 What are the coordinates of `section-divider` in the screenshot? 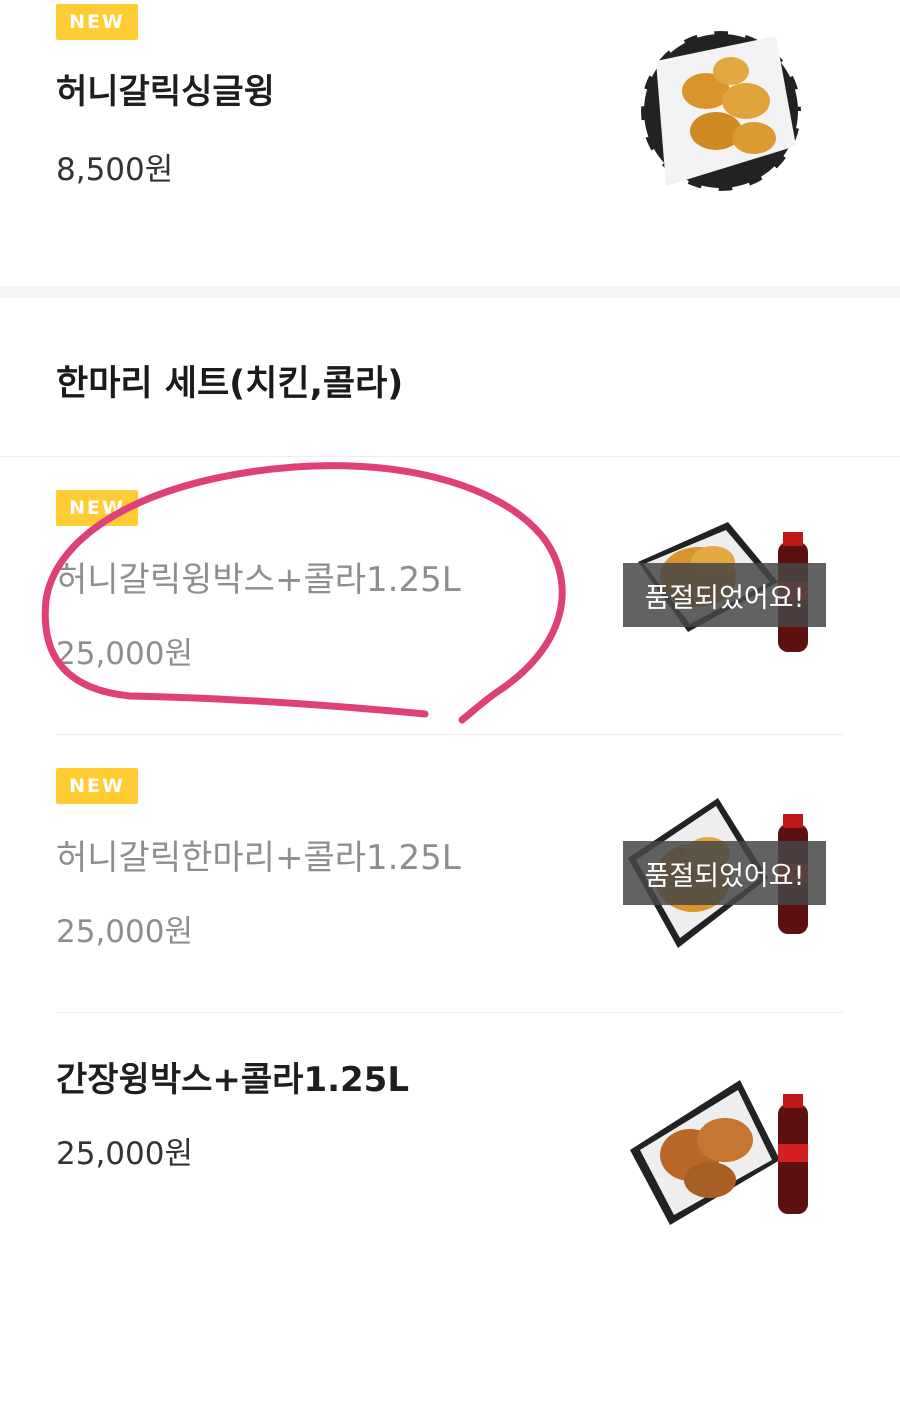 It's located at (450, 292).